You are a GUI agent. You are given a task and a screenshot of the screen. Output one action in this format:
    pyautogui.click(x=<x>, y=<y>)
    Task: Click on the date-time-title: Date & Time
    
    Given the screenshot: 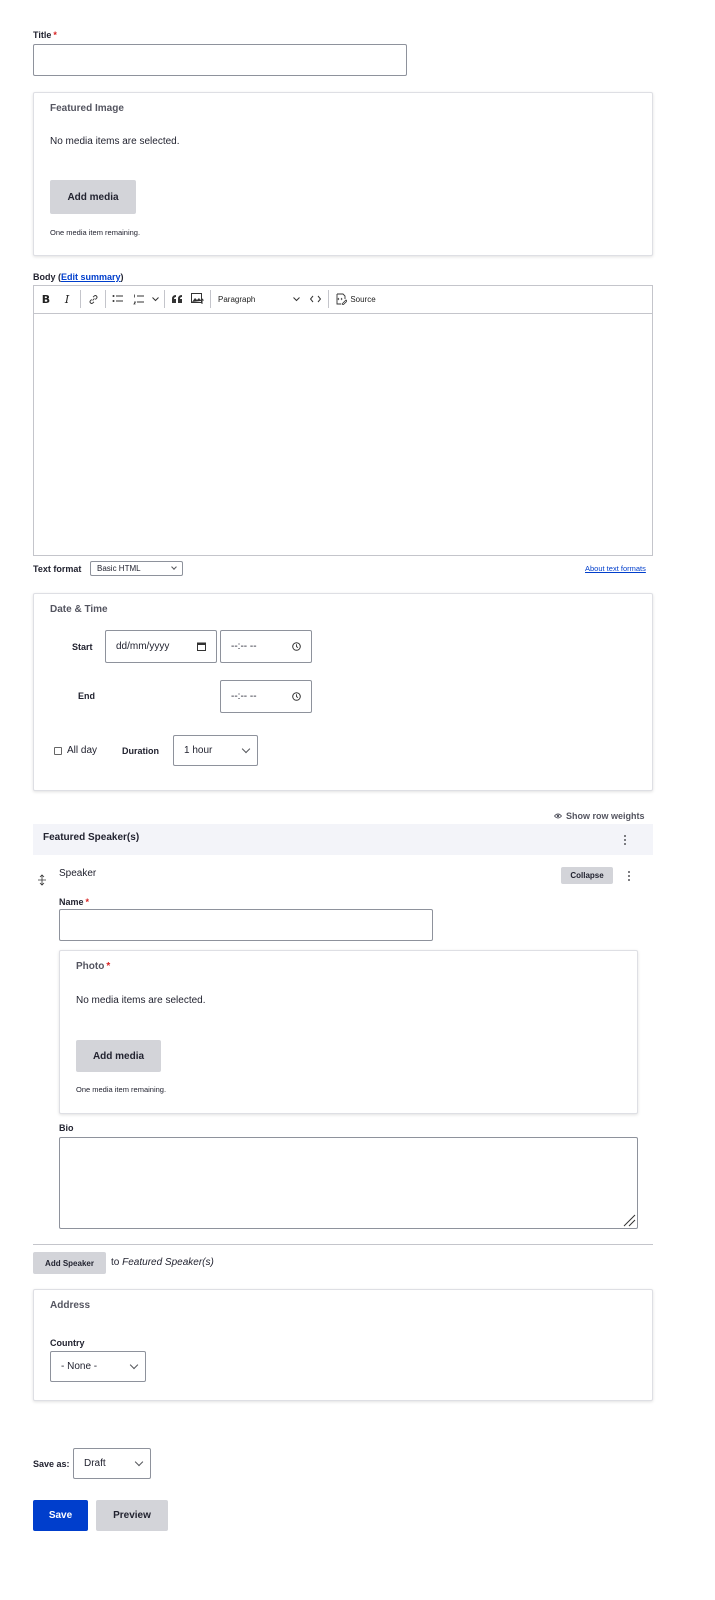 What is the action you would take?
    pyautogui.click(x=79, y=609)
    